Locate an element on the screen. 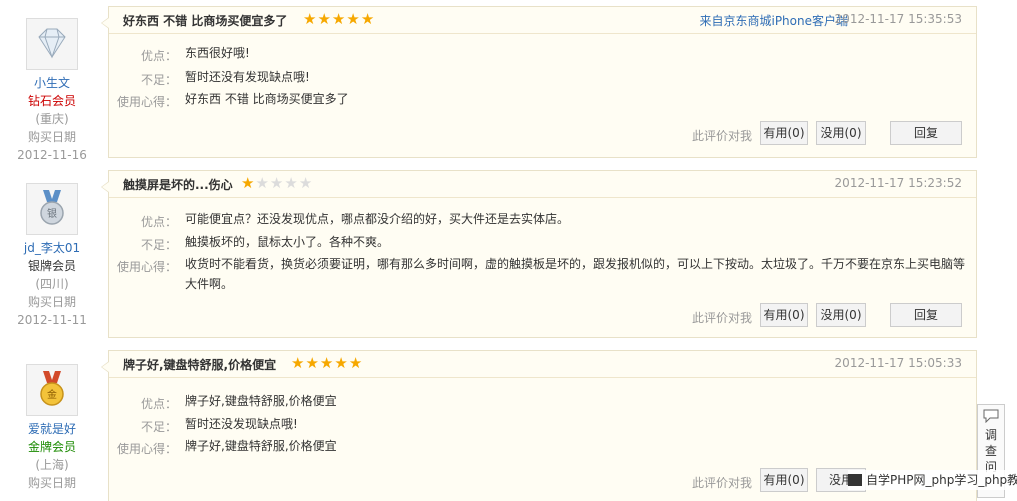  review-time: 2012-11-17 15:05:33 is located at coordinates (898, 363).